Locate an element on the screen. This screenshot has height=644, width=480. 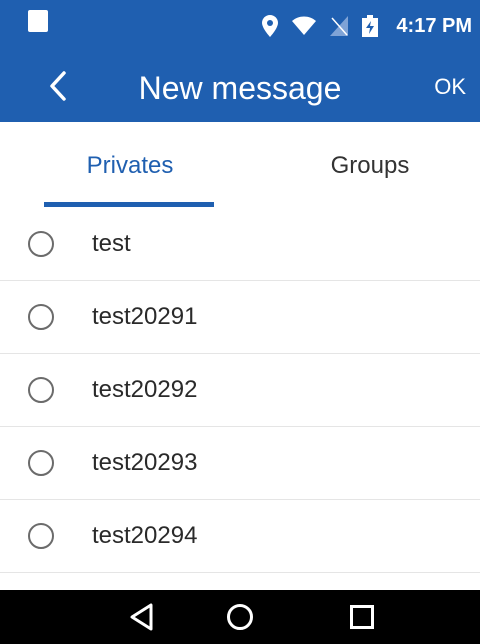
page-title: New message is located at coordinates (240, 88).